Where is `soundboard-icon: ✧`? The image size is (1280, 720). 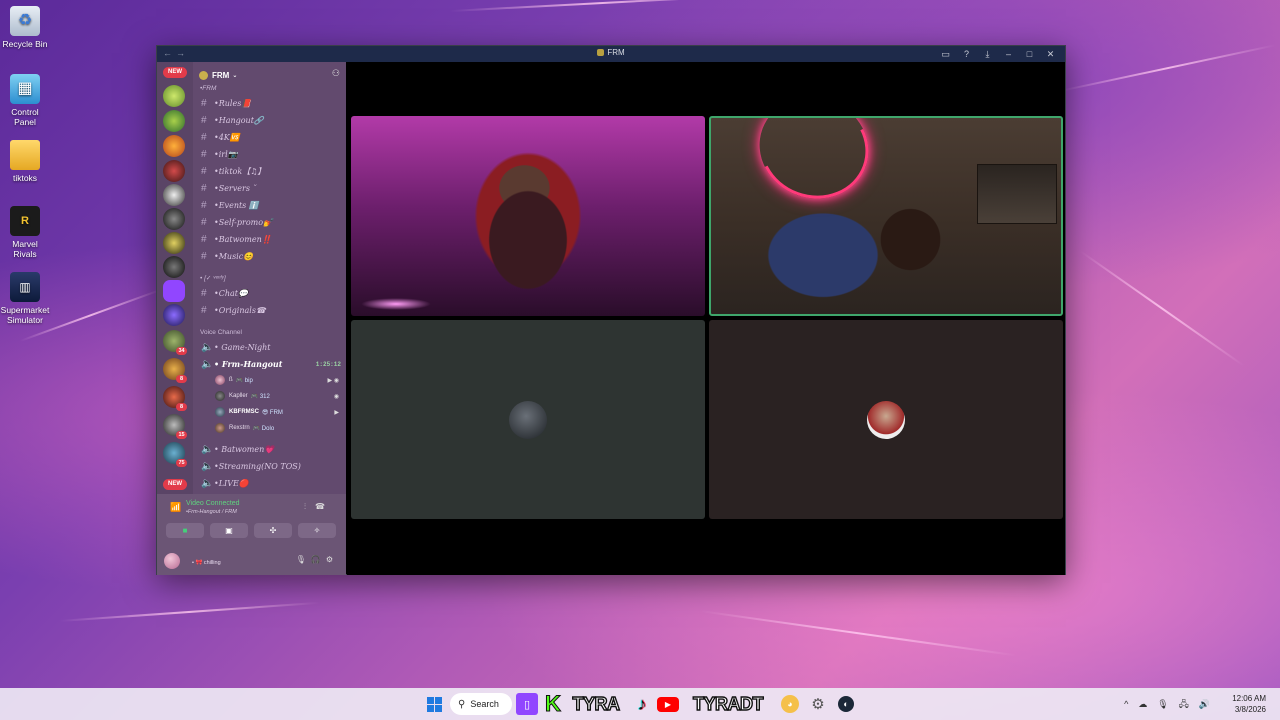 soundboard-icon: ✧ is located at coordinates (317, 530).